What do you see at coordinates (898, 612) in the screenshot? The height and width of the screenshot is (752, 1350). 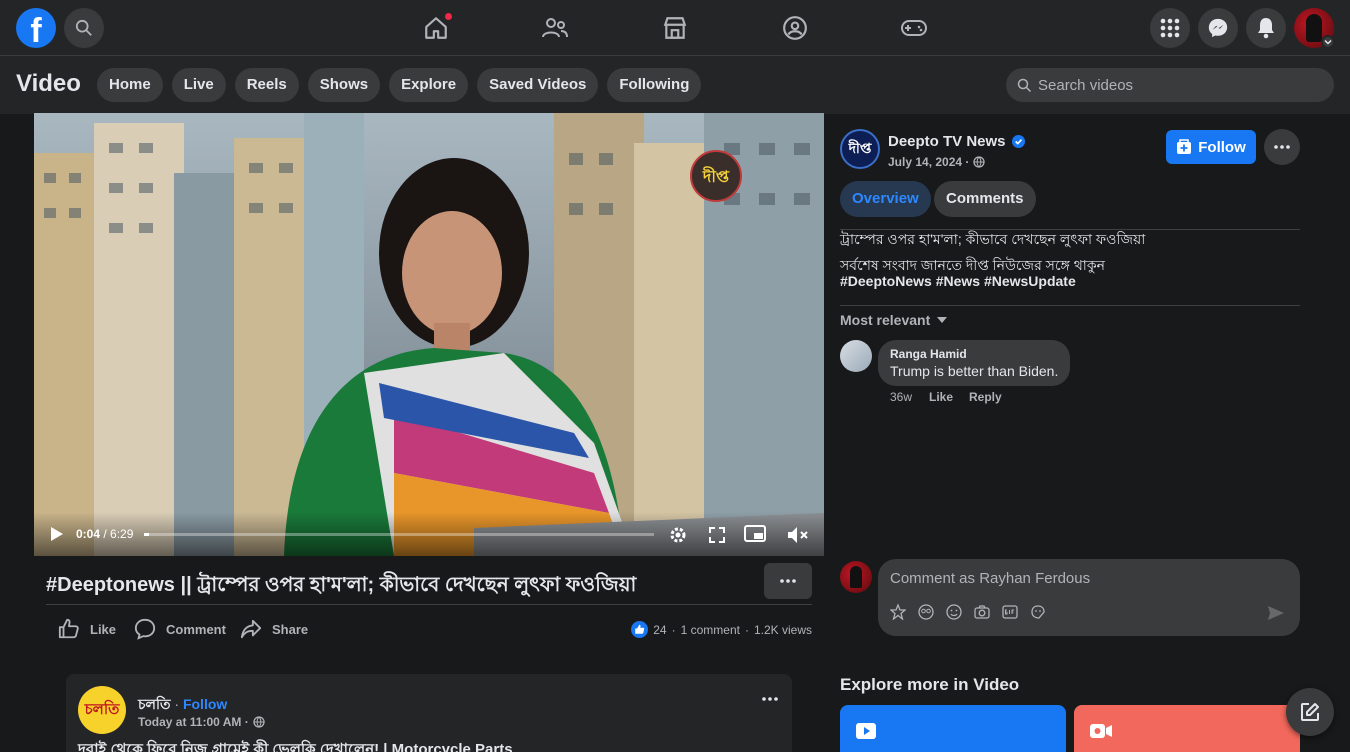 I see `avatar-sticker-icon` at bounding box center [898, 612].